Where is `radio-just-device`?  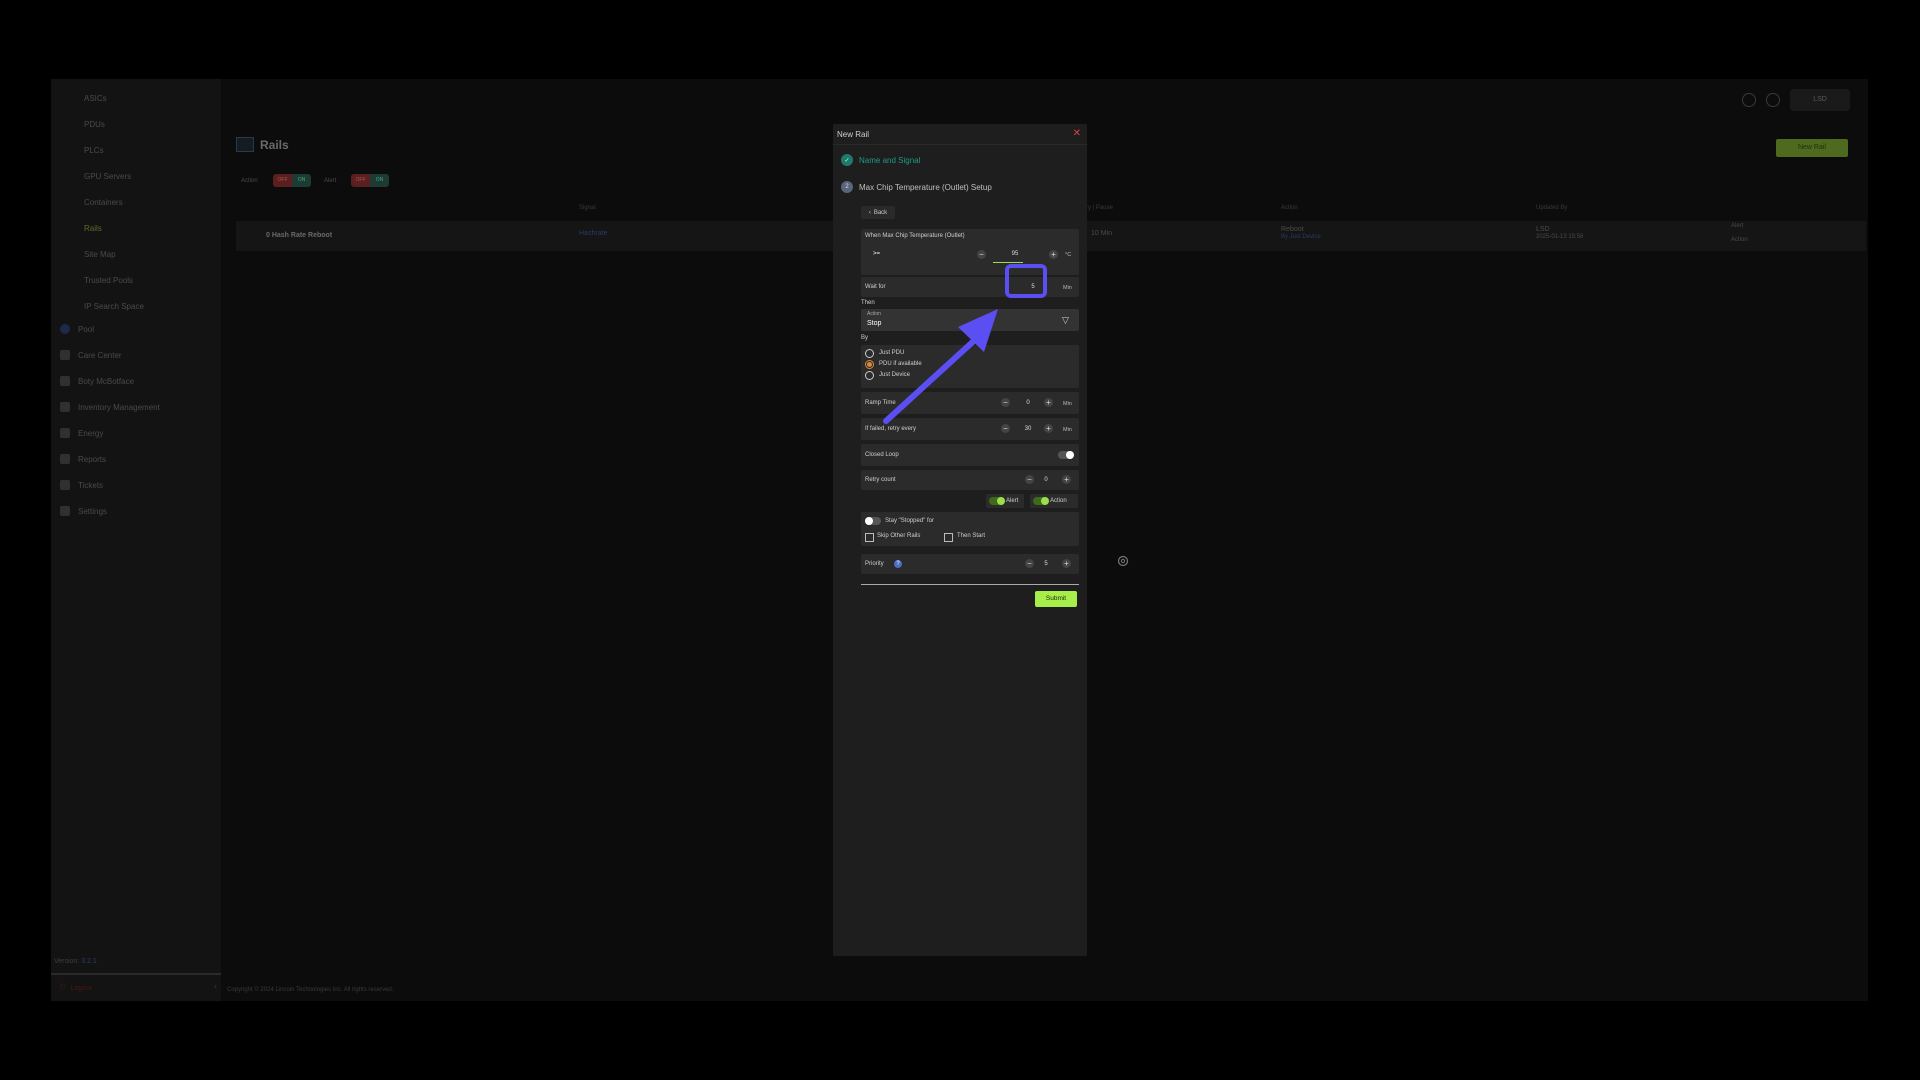 radio-just-device is located at coordinates (869, 375).